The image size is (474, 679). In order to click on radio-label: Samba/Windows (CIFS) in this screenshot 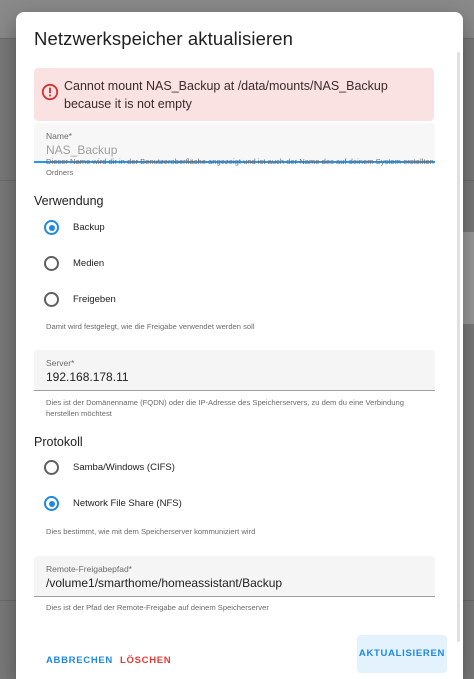, I will do `click(124, 467)`.